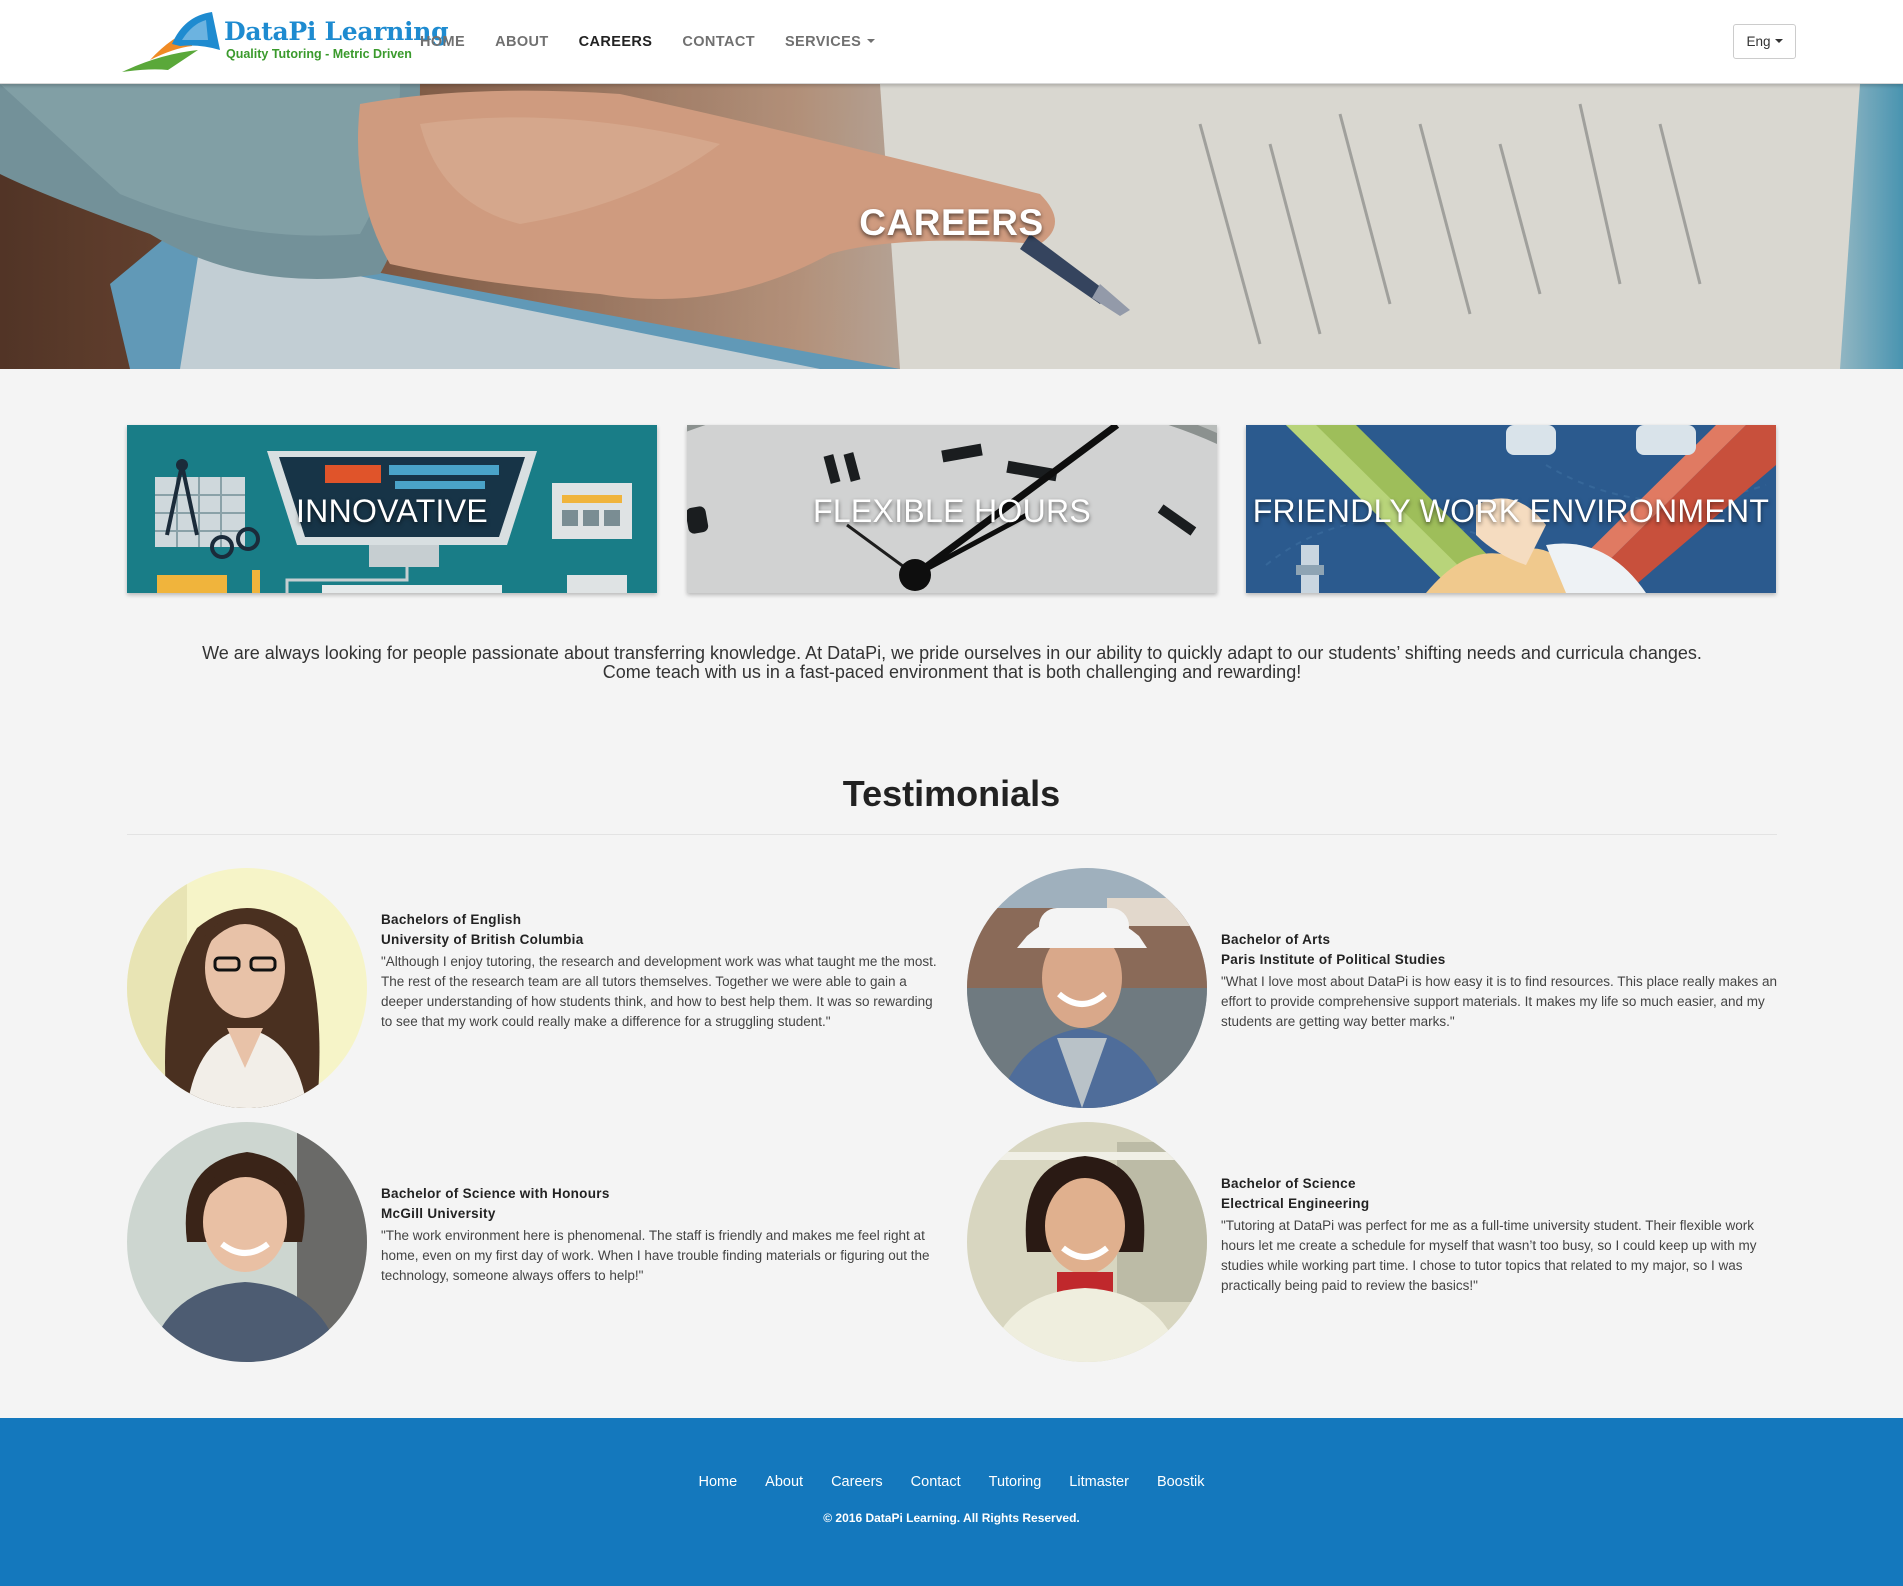 The image size is (1903, 1586). Describe the element at coordinates (951, 222) in the screenshot. I see `page-title: CAREERS` at that location.